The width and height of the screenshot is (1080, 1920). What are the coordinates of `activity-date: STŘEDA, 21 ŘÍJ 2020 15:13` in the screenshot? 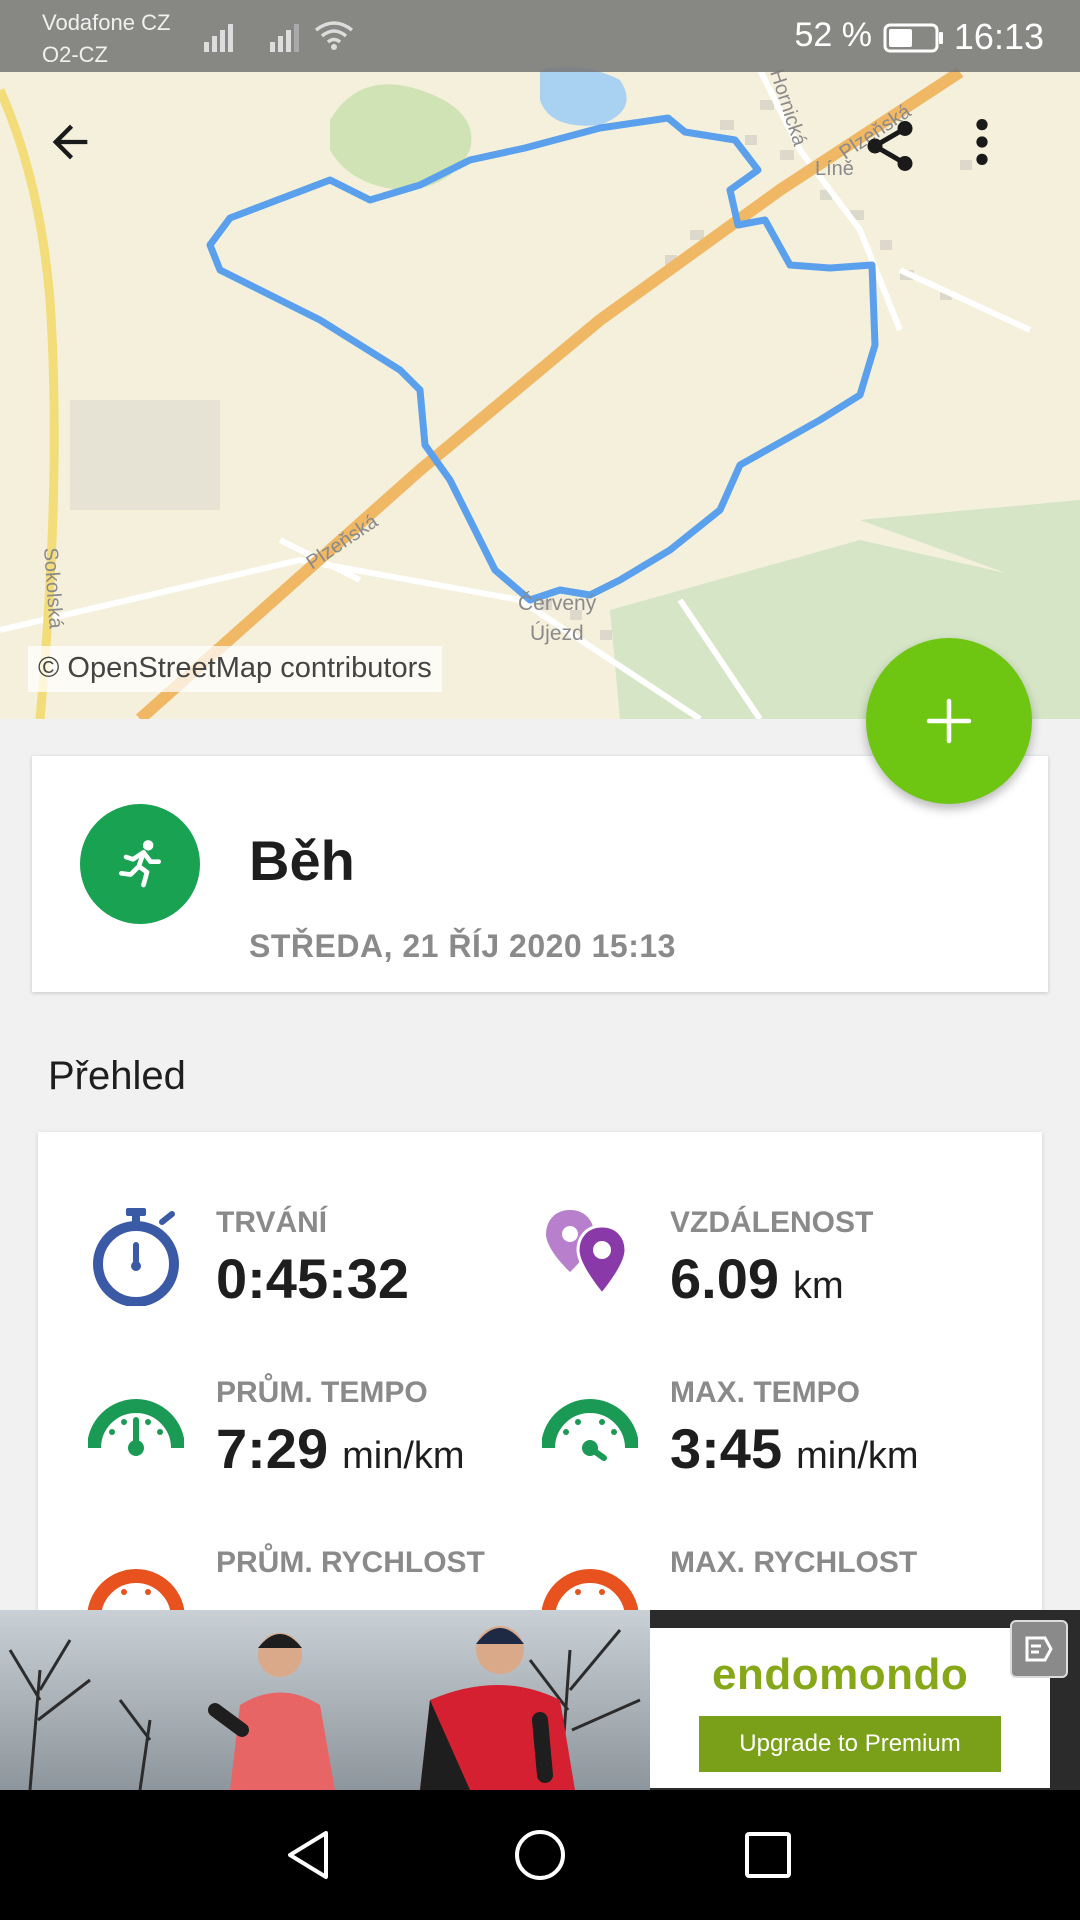 It's located at (462, 946).